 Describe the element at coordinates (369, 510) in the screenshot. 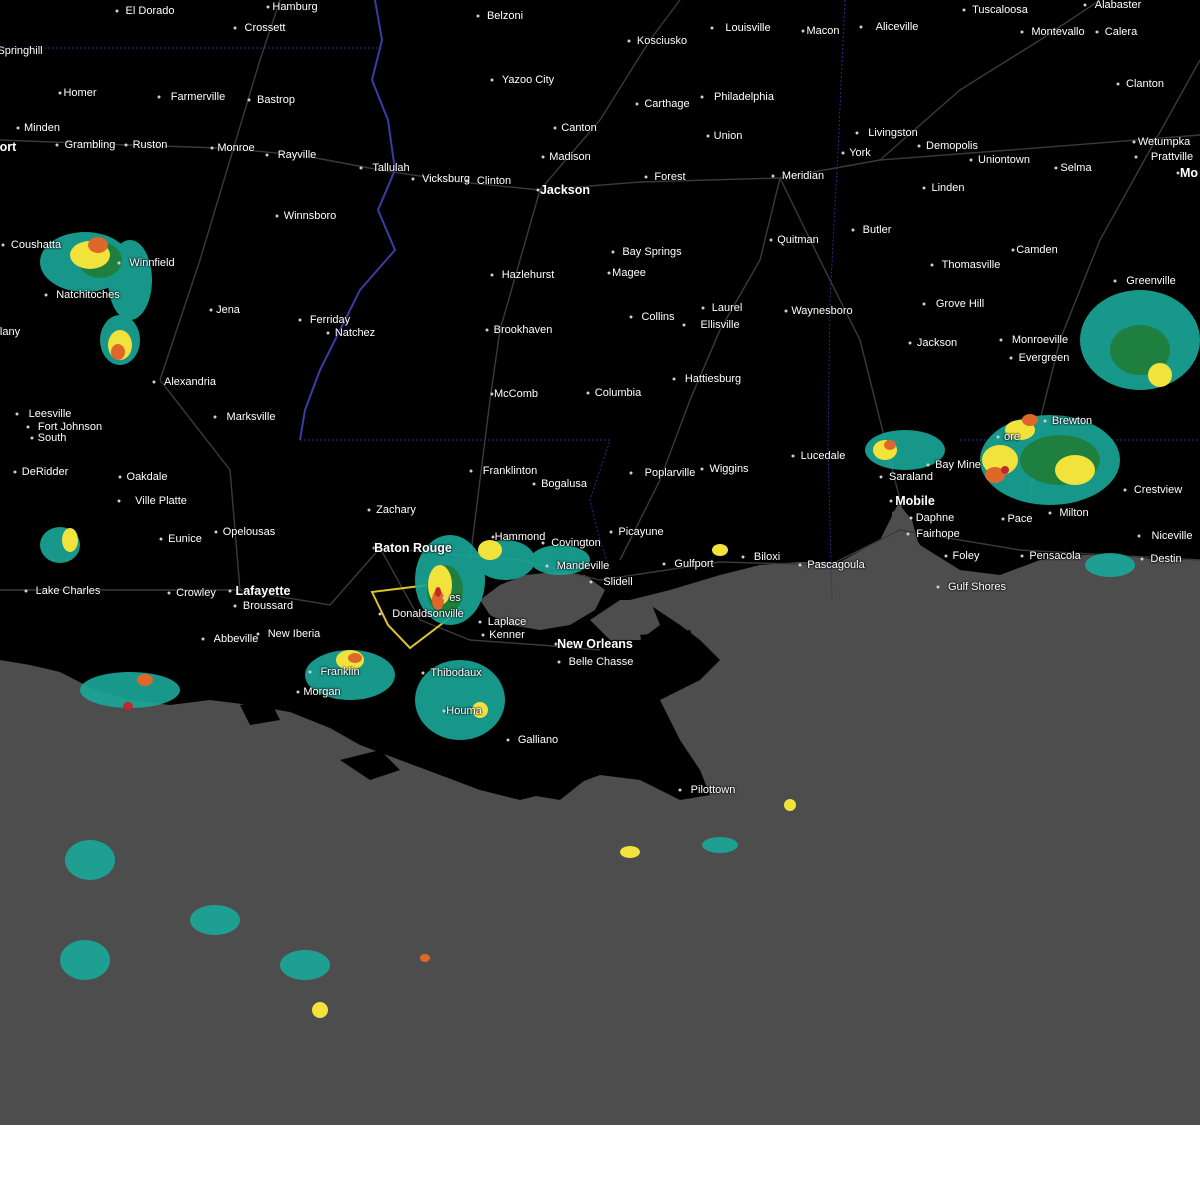

I see `city-marker-zachary` at that location.